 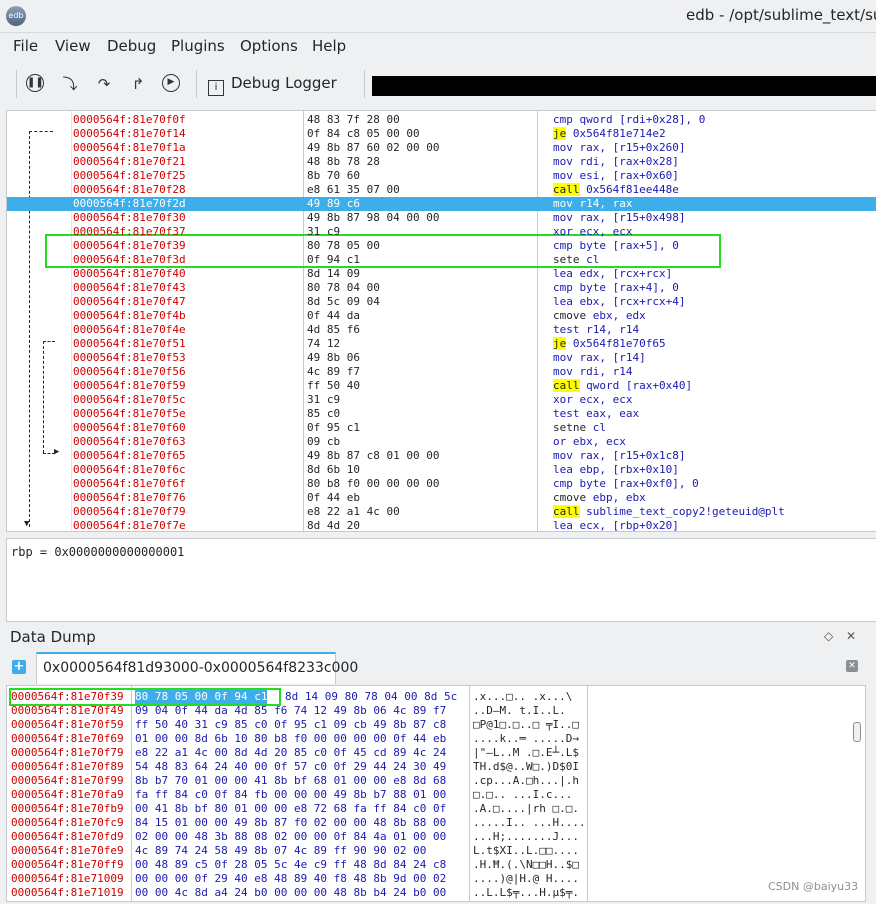 What do you see at coordinates (441, 330) in the screenshot?
I see `disasm-row: 0000564f:81e70f4e 4d 85 f6 test r14, r14` at bounding box center [441, 330].